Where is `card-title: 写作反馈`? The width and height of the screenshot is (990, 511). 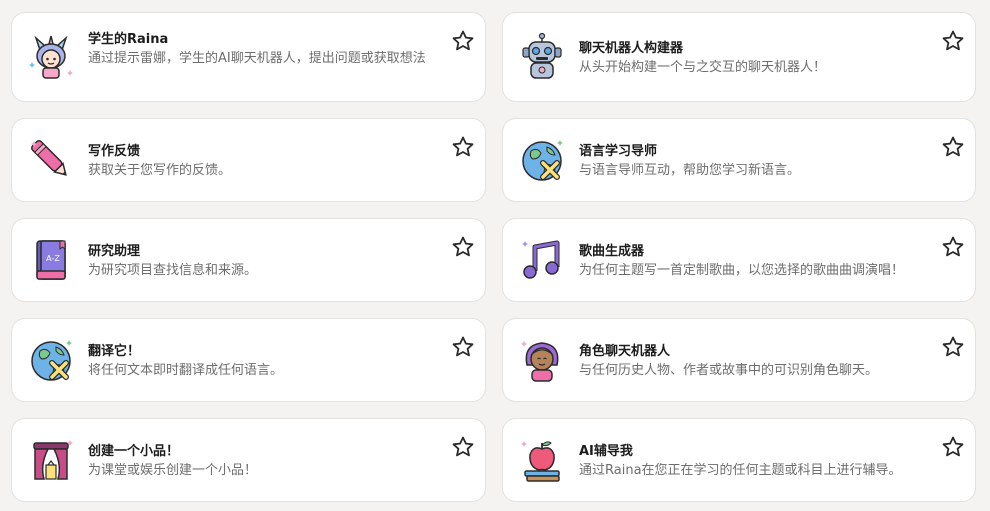
card-title: 写作反馈 is located at coordinates (114, 151).